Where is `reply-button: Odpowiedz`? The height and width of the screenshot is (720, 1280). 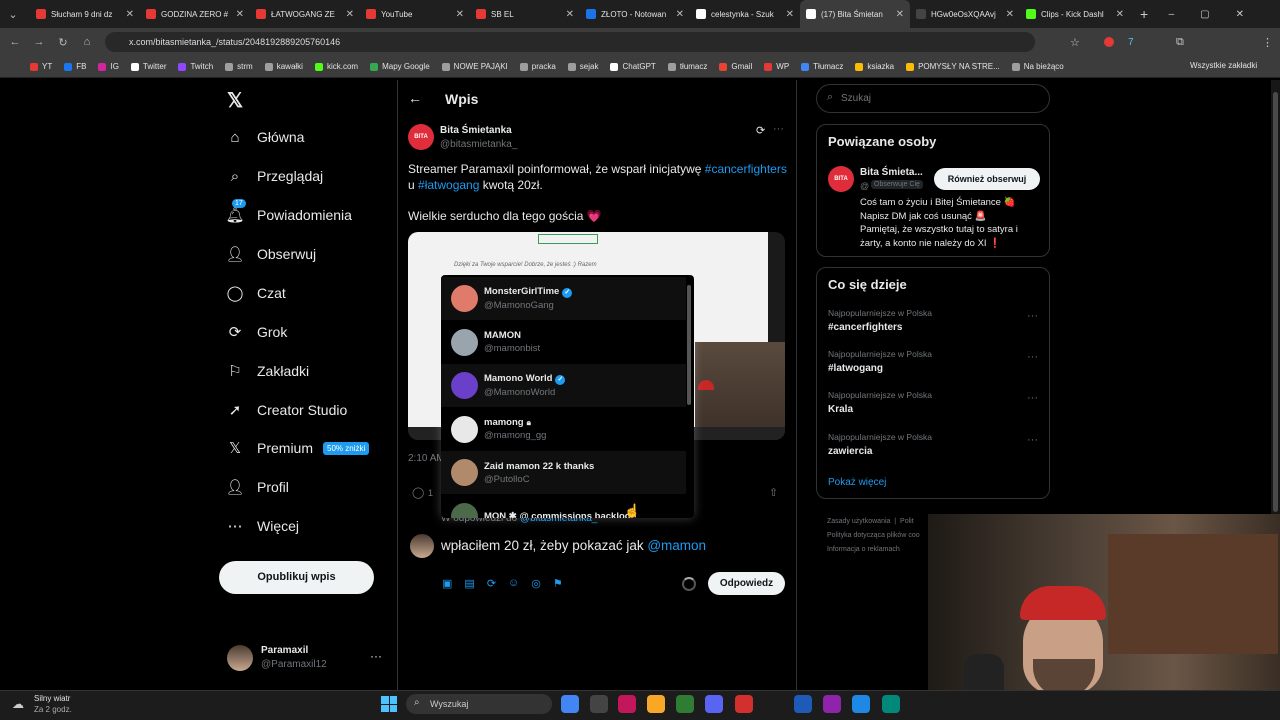 reply-button: Odpowiedz is located at coordinates (746, 583).